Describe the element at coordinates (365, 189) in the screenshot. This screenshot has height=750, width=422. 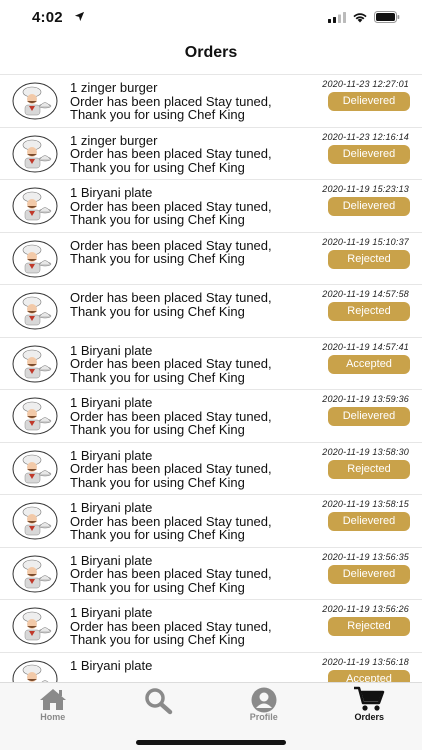
I see `order-timestamp: 2020-11-19 15:23:13` at that location.